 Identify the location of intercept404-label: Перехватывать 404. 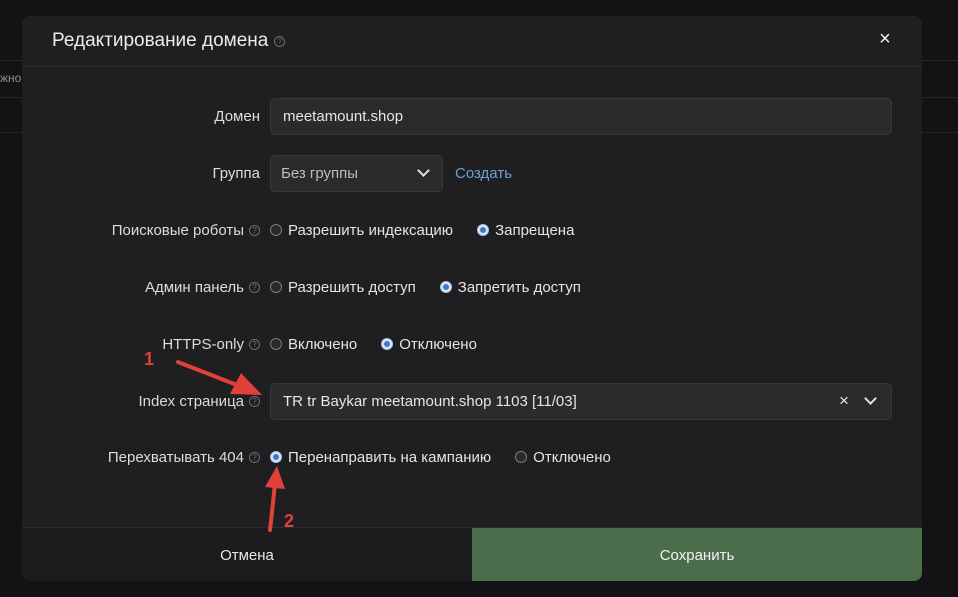
(175, 457).